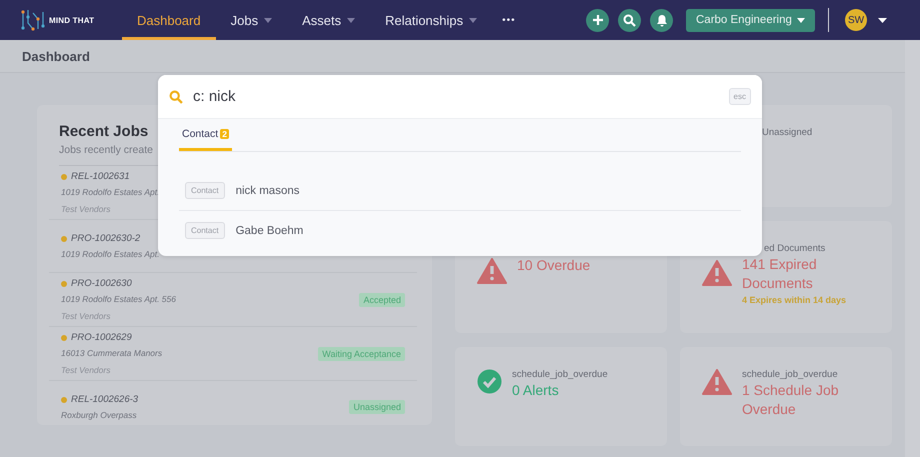 The image size is (920, 457). Describe the element at coordinates (795, 300) in the screenshot. I see `alert-note: 4 Expires within 14 days` at that location.